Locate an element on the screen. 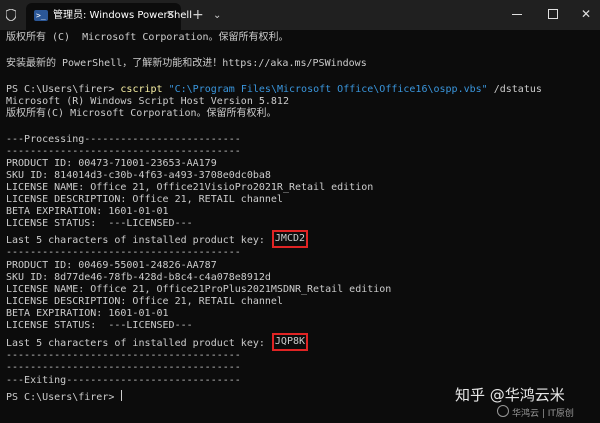 This screenshot has height=423, width=600. maximize-button is located at coordinates (554, 14).